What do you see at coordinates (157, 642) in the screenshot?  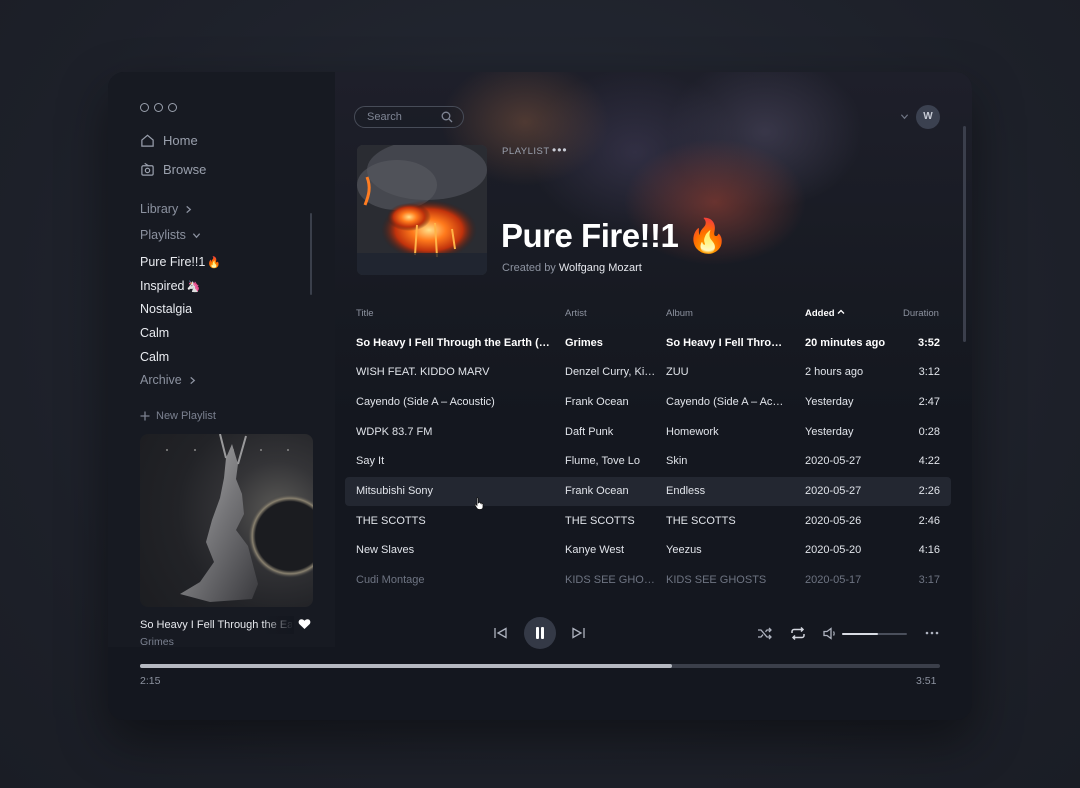 I see `now-playing-artist: Grimes` at bounding box center [157, 642].